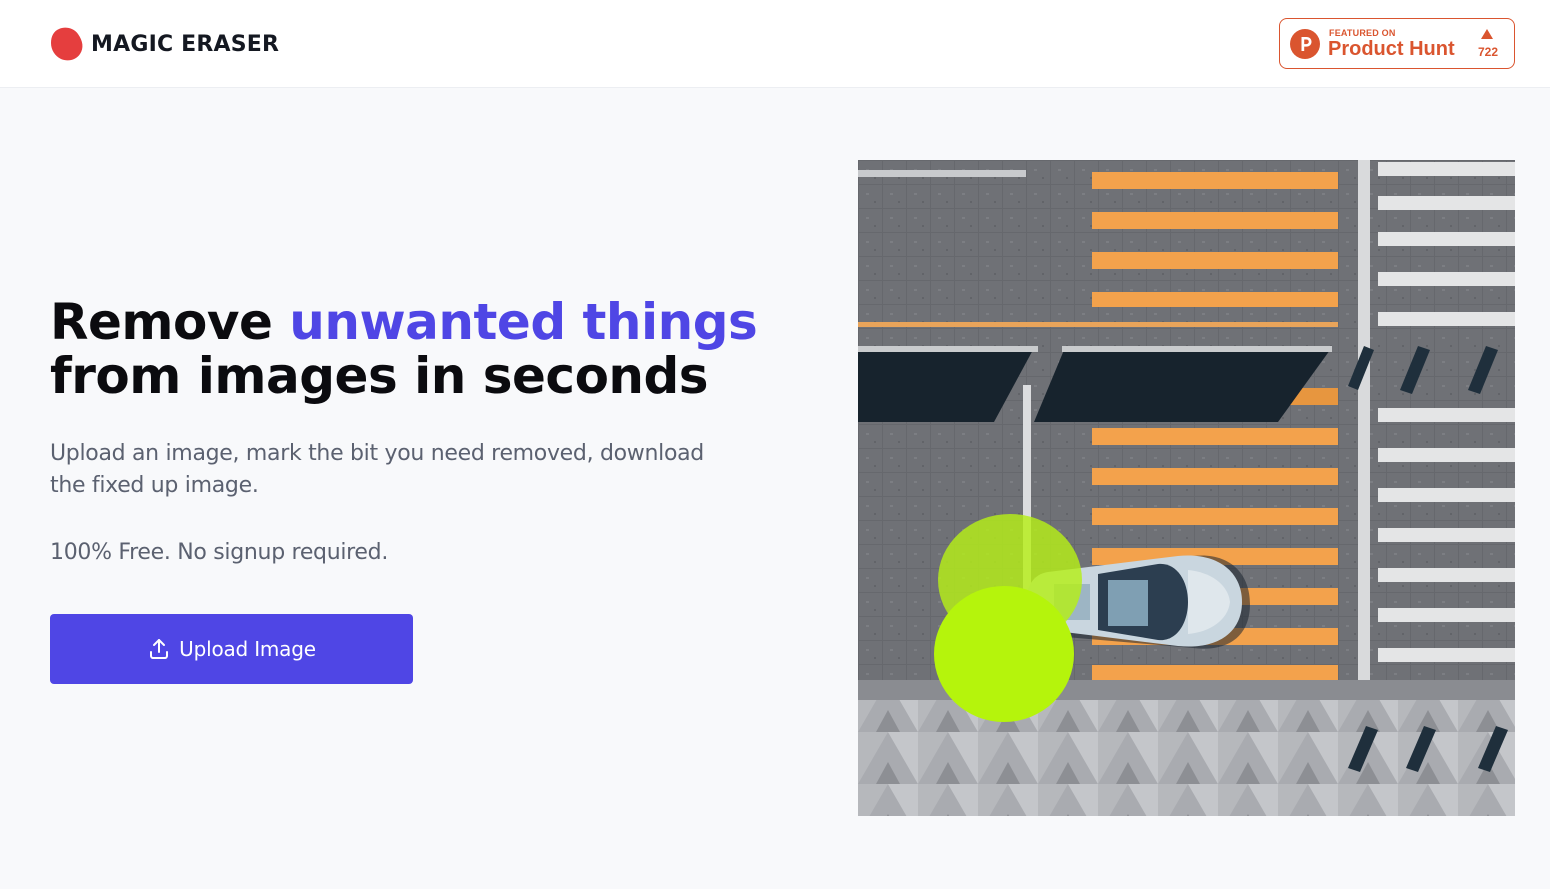 The height and width of the screenshot is (889, 1550). Describe the element at coordinates (1008, 618) in the screenshot. I see `eraser-brush-marks` at that location.